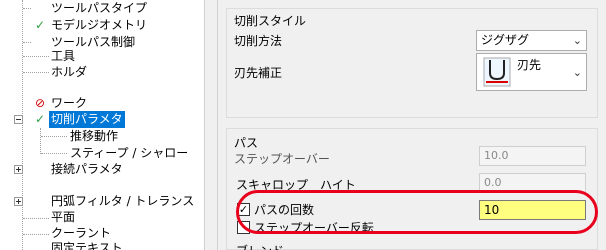  What do you see at coordinates (505, 40) in the screenshot?
I see `cut-method-value: ジグザグ` at bounding box center [505, 40].